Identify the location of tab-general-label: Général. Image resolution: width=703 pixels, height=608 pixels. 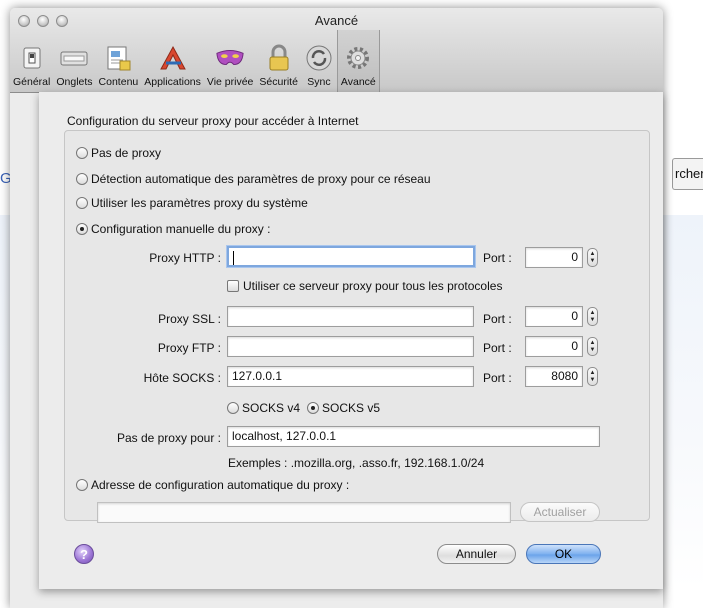
(32, 82).